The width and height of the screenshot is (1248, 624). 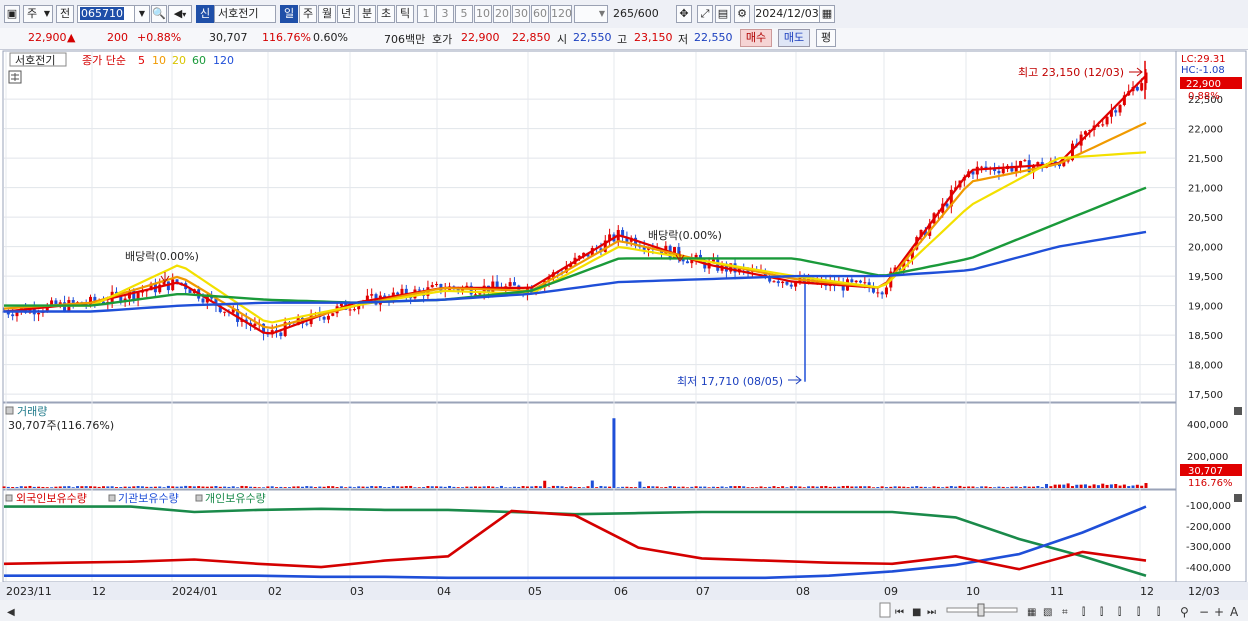 I want to click on x-tick-label: 2024/01, so click(x=195, y=591).